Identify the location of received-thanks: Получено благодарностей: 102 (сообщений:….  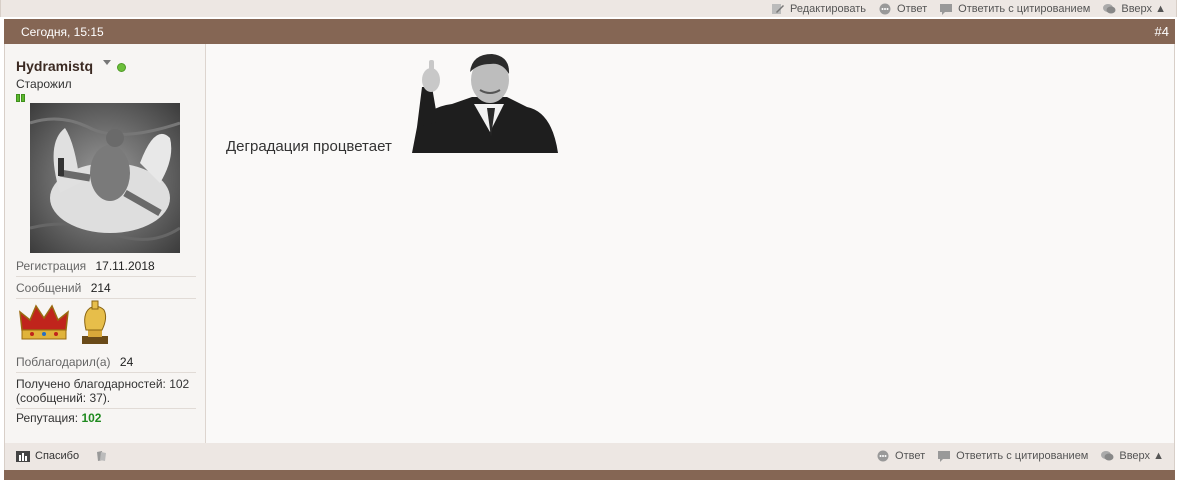
(103, 391).